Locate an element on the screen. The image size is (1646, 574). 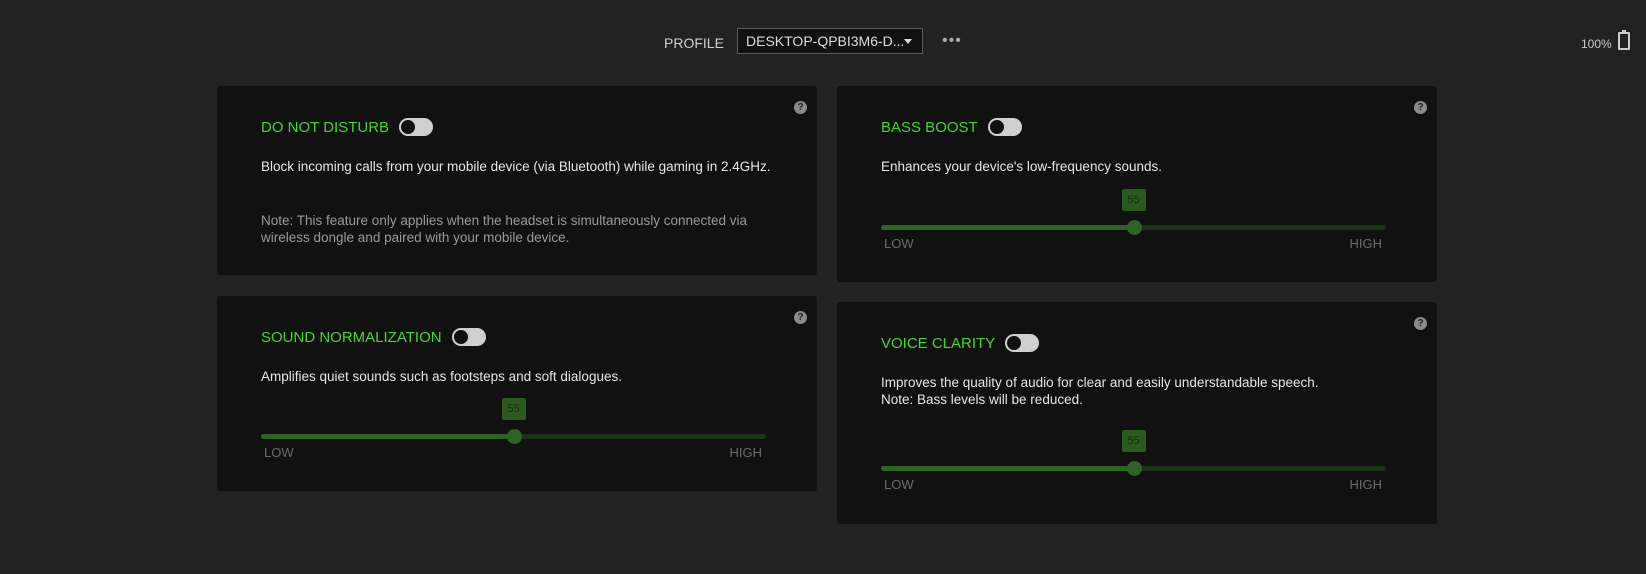
sound-normalization-toggle is located at coordinates (468, 337).